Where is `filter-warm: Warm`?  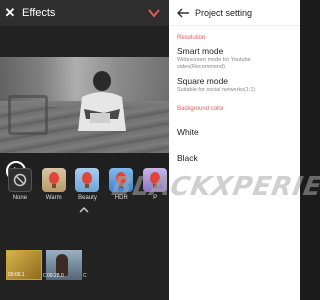 filter-warm: Warm is located at coordinates (54, 188).